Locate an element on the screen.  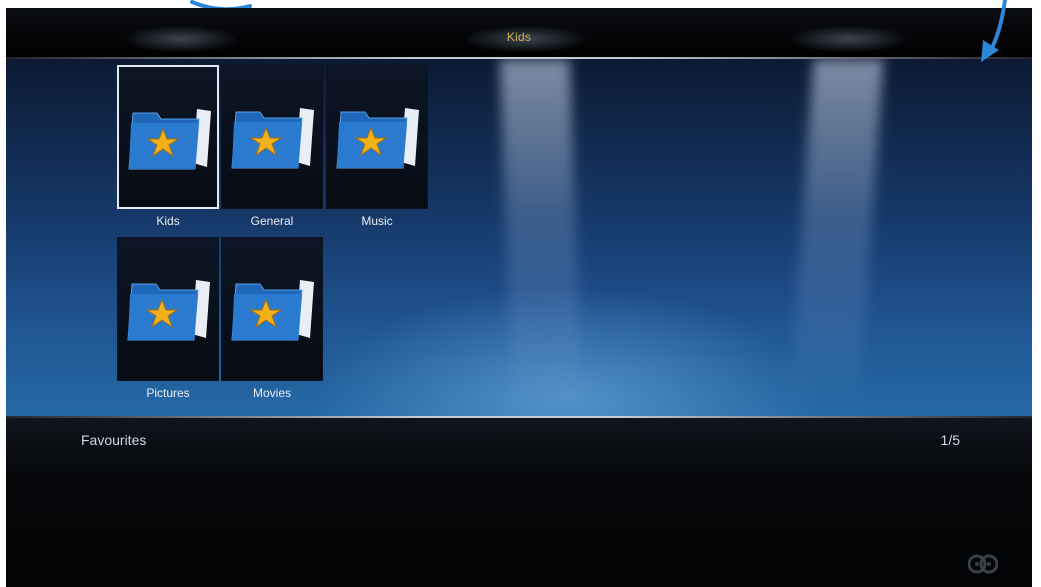
grid-item-kids is located at coordinates (168, 137).